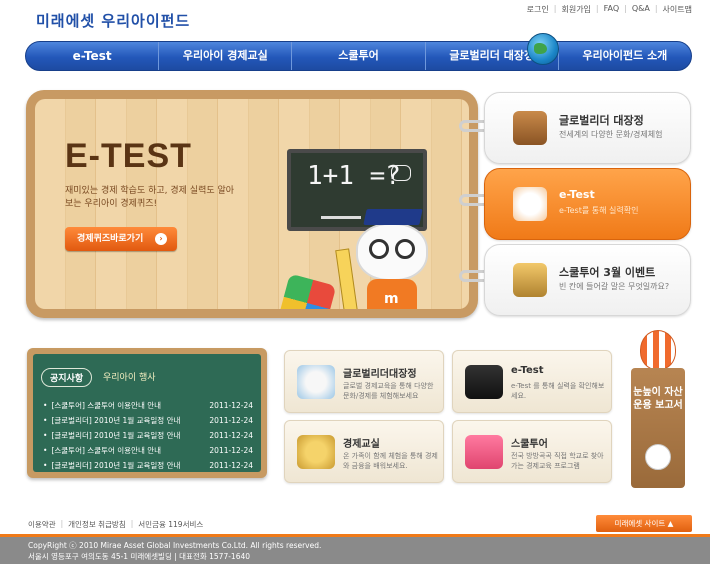 This screenshot has height=564, width=710. I want to click on side-tab-desc: 빈 칸에 들어갈 말은 무엇일까요?, so click(614, 286).